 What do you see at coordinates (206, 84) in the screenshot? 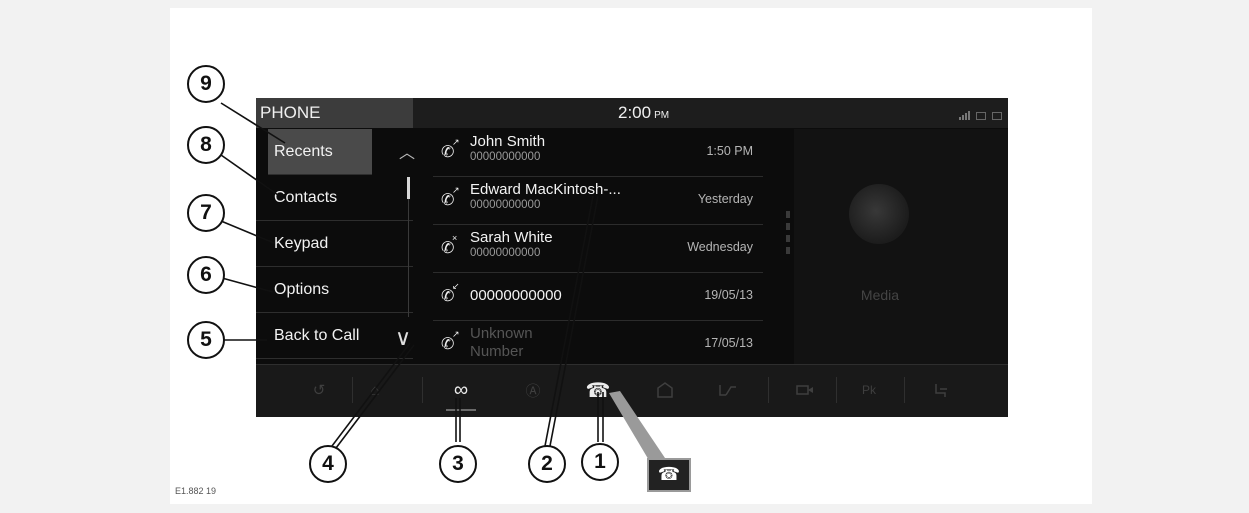
I see `callout-9: 9` at bounding box center [206, 84].